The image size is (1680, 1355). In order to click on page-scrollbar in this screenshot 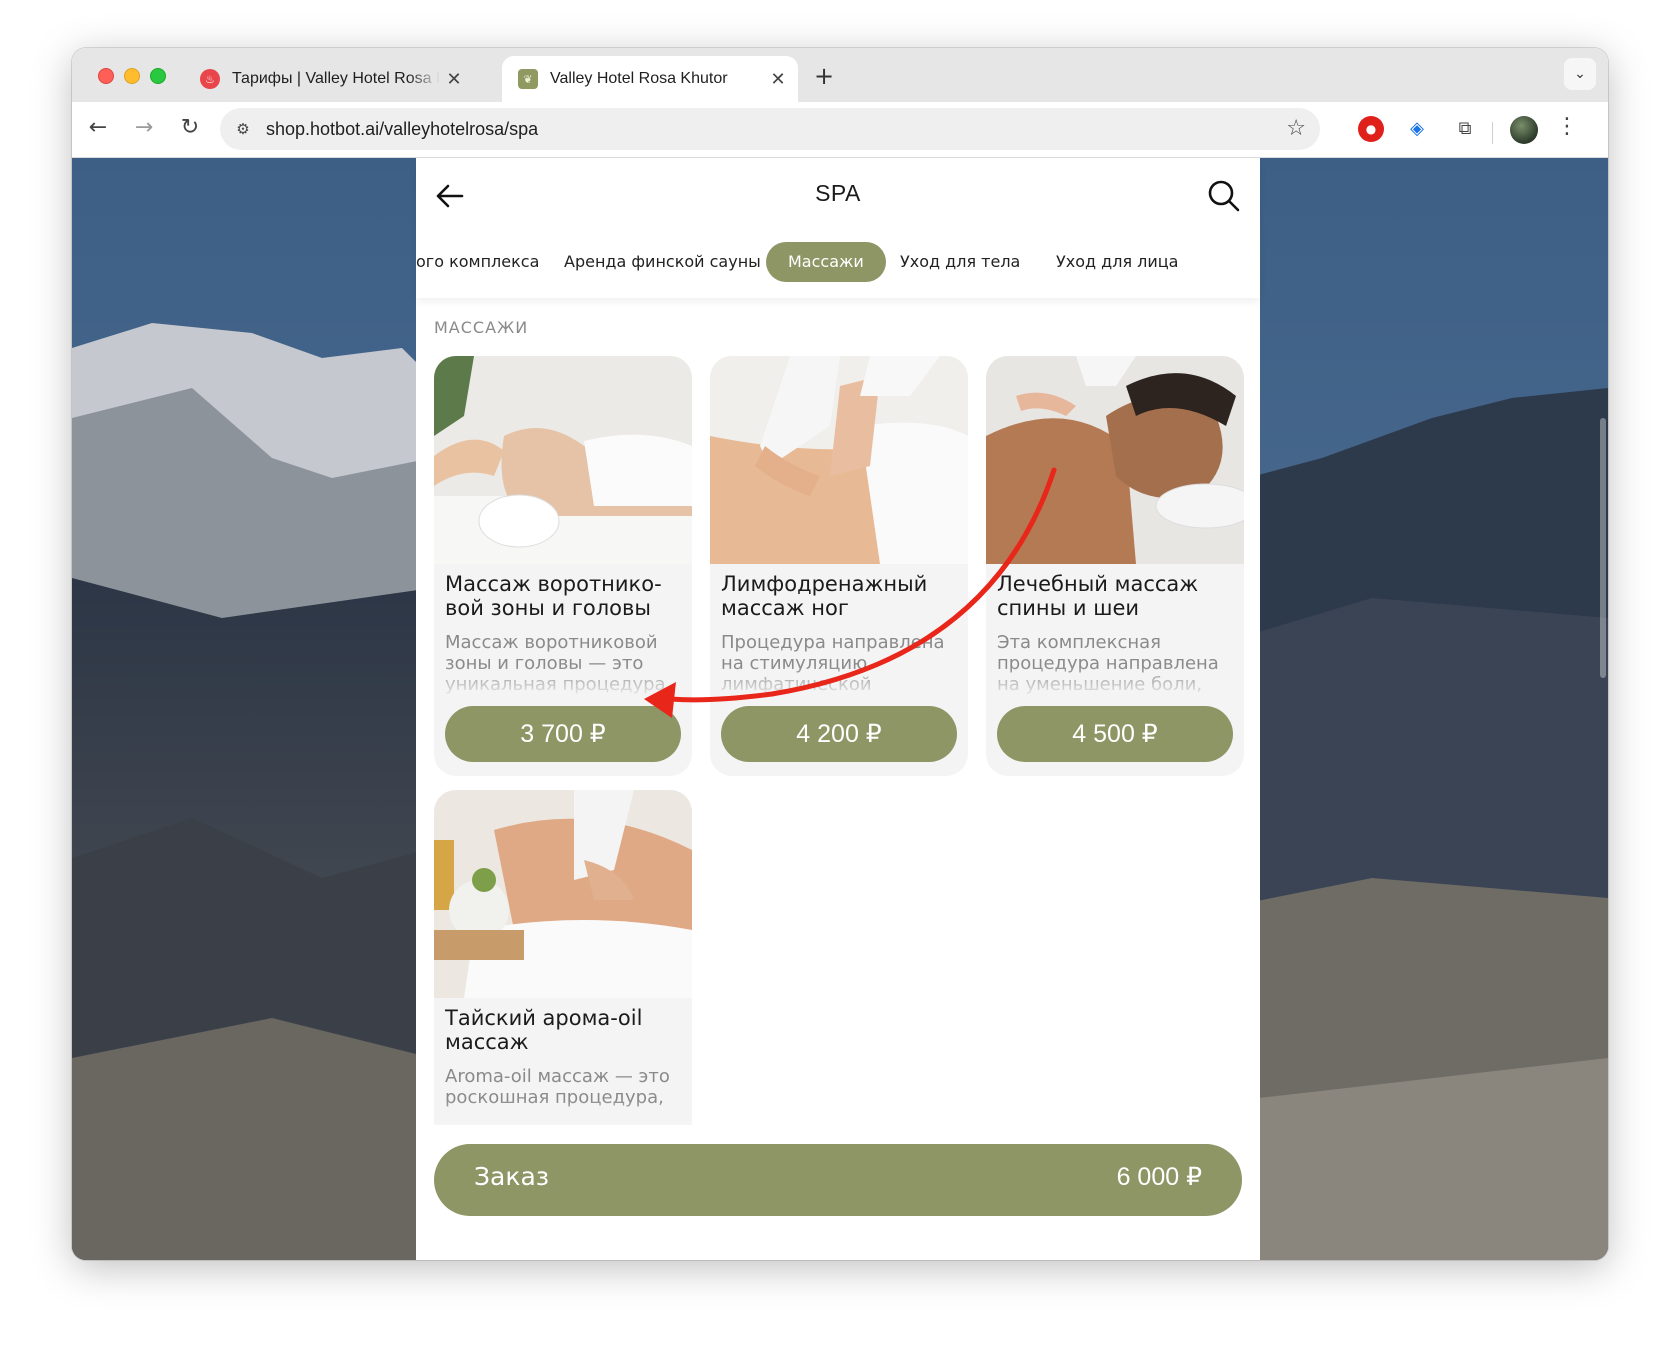, I will do `click(1603, 548)`.